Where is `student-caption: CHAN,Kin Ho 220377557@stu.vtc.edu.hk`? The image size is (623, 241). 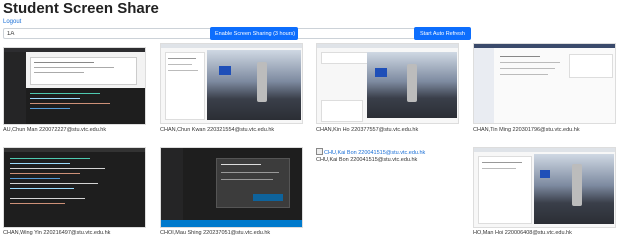
student-caption: CHAN,Kin Ho 220377557@stu.vtc.edu.hk is located at coordinates (367, 130).